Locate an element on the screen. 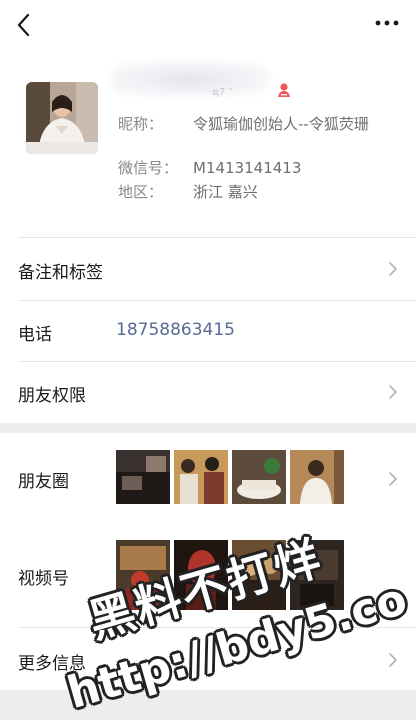 The height and width of the screenshot is (720, 416). wechat-id-value: M1413141413 is located at coordinates (293, 168).